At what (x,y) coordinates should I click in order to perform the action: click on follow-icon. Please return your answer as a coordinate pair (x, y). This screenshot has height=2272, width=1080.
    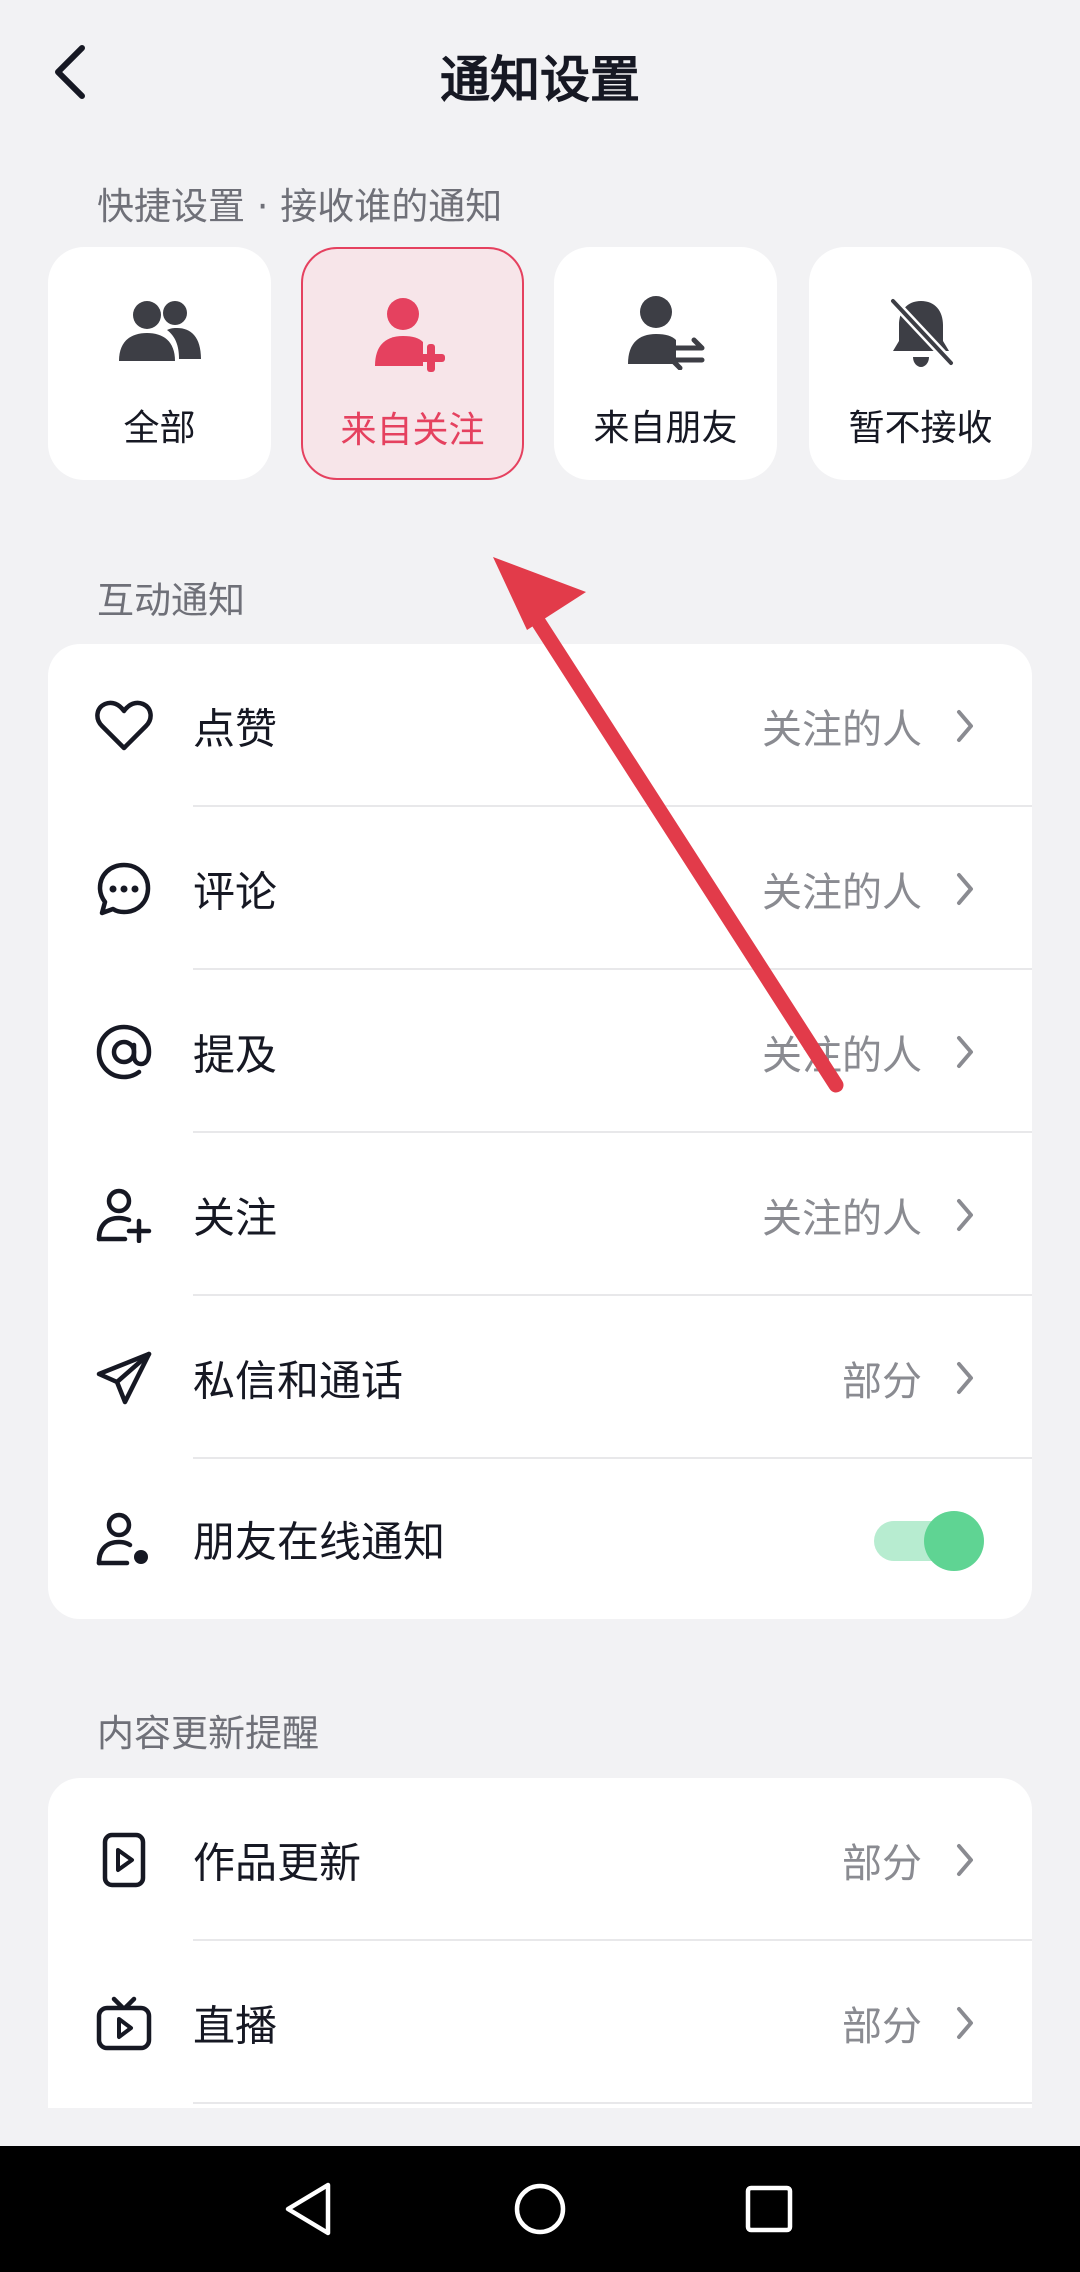
    Looking at the image, I should click on (124, 1215).